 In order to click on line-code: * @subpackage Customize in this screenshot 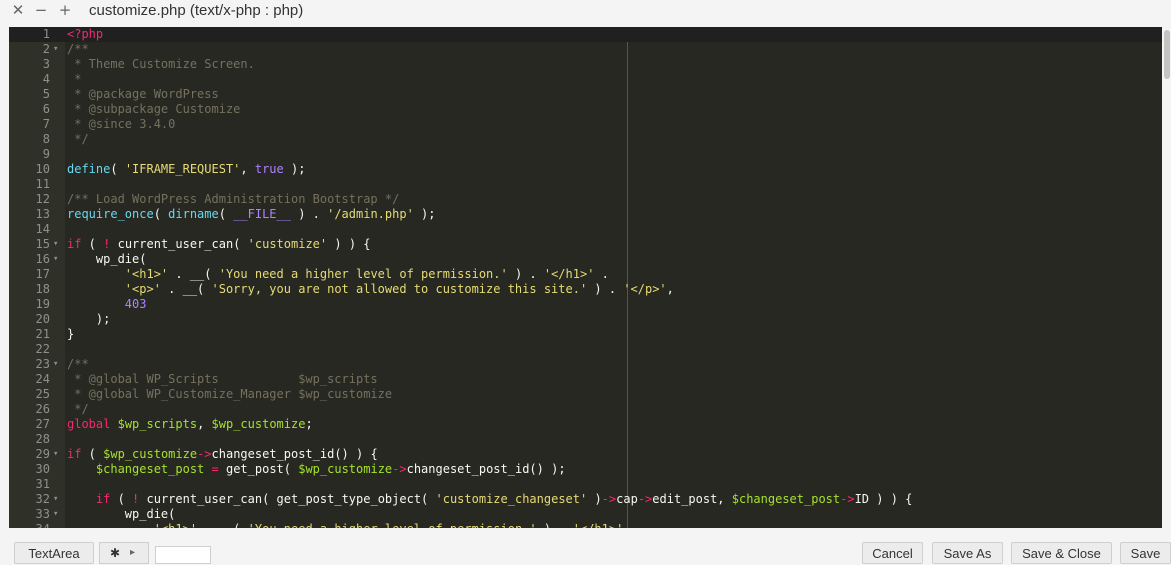, I will do `click(153, 109)`.